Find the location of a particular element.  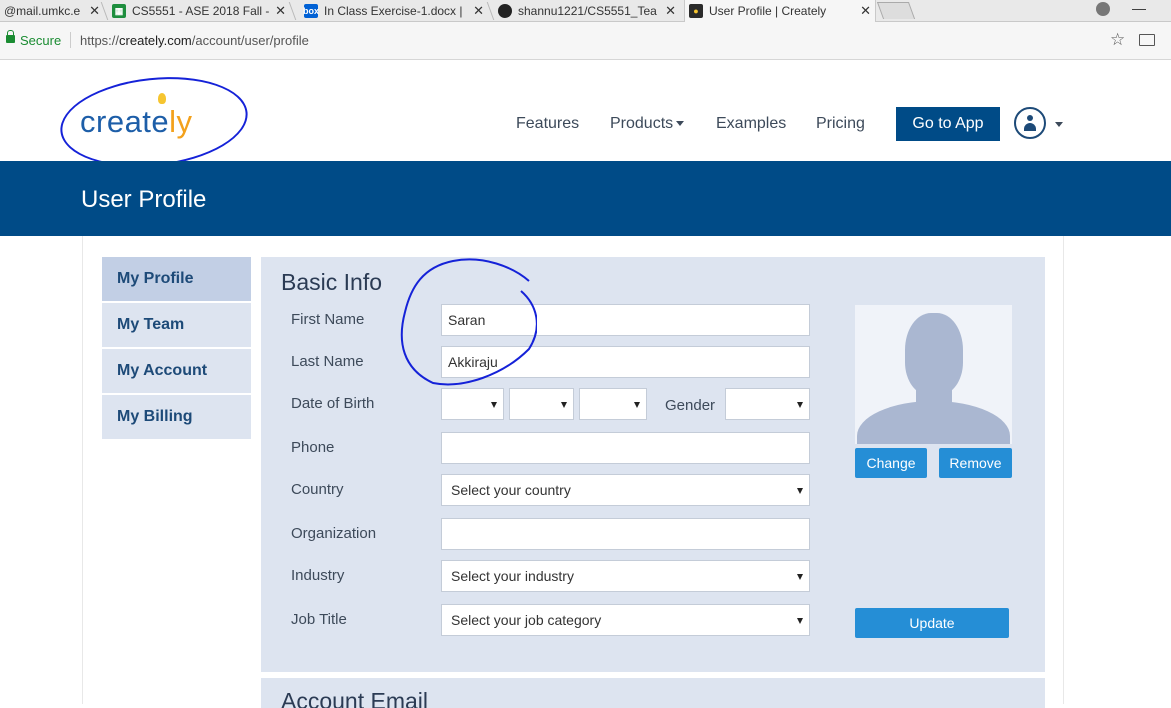

logo-text: create is located at coordinates (125, 121).